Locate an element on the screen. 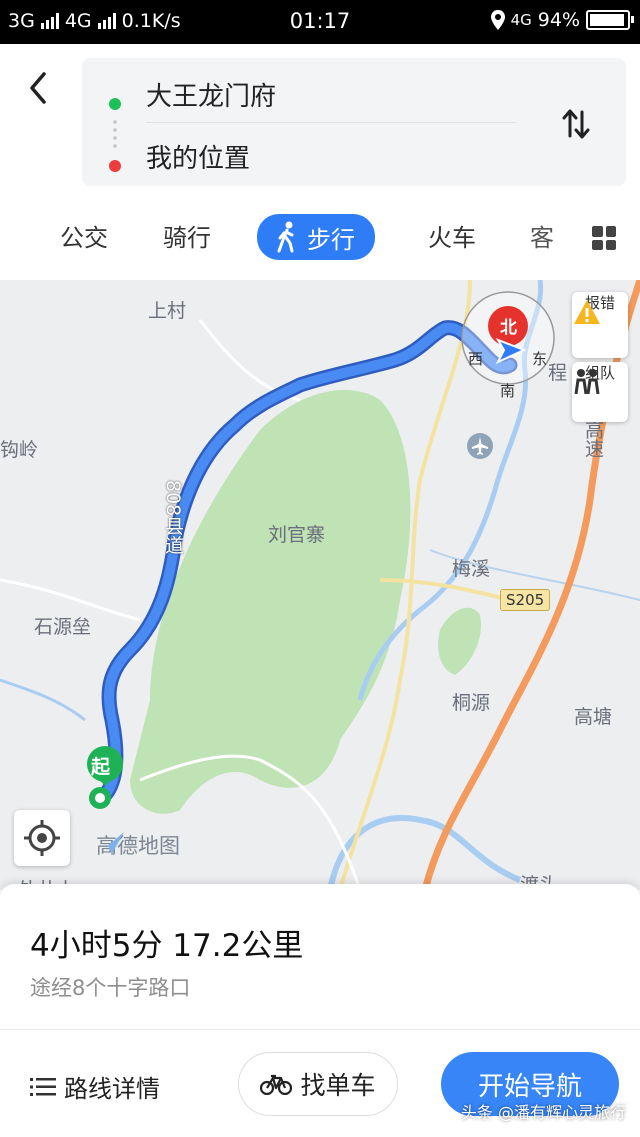 This screenshot has width=640, height=1137. route-input-box: 大王龙门府 我的位置 is located at coordinates (354, 122).